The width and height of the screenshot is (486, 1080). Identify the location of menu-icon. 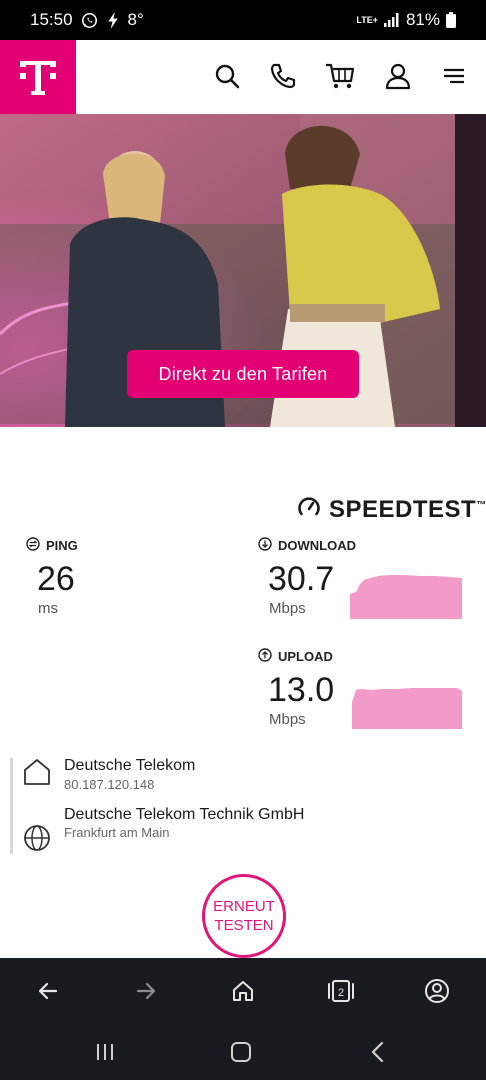
(454, 76).